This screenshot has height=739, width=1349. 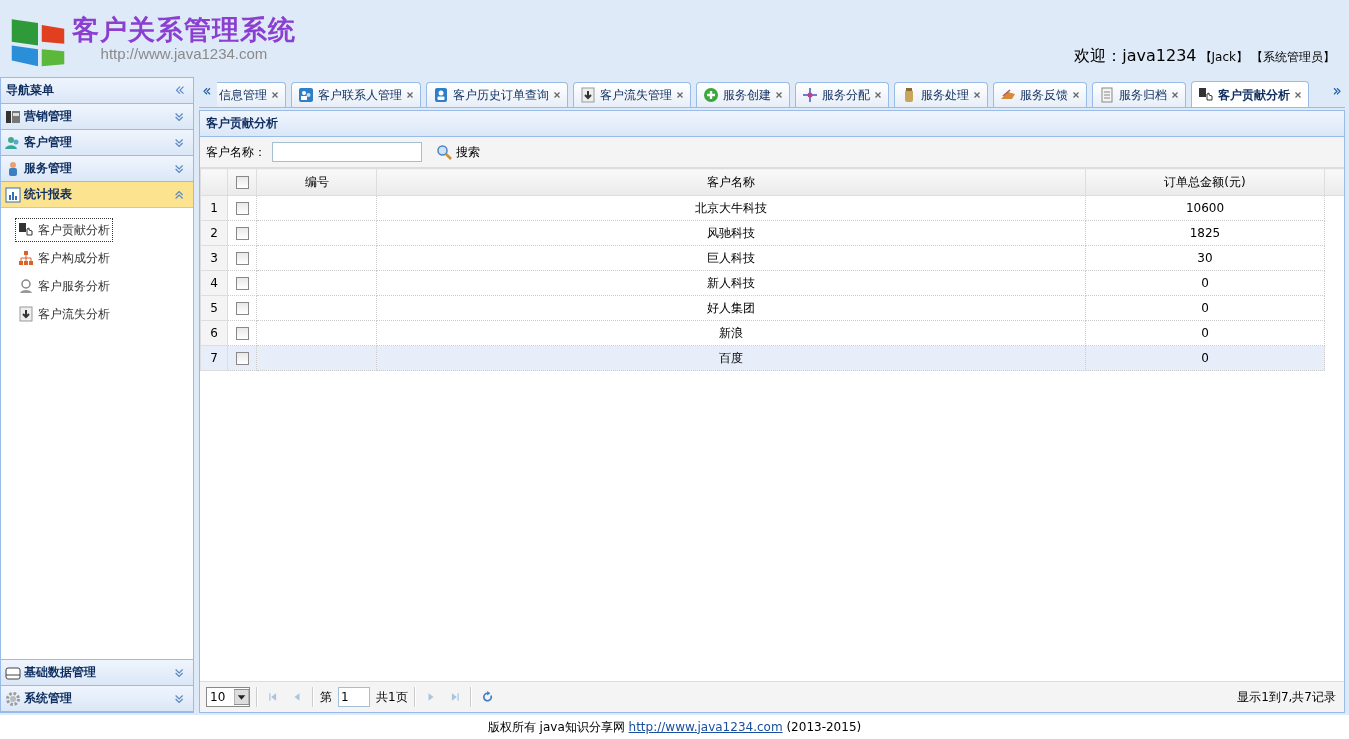 What do you see at coordinates (97, 699) in the screenshot?
I see `accordion-header: 系统管理` at bounding box center [97, 699].